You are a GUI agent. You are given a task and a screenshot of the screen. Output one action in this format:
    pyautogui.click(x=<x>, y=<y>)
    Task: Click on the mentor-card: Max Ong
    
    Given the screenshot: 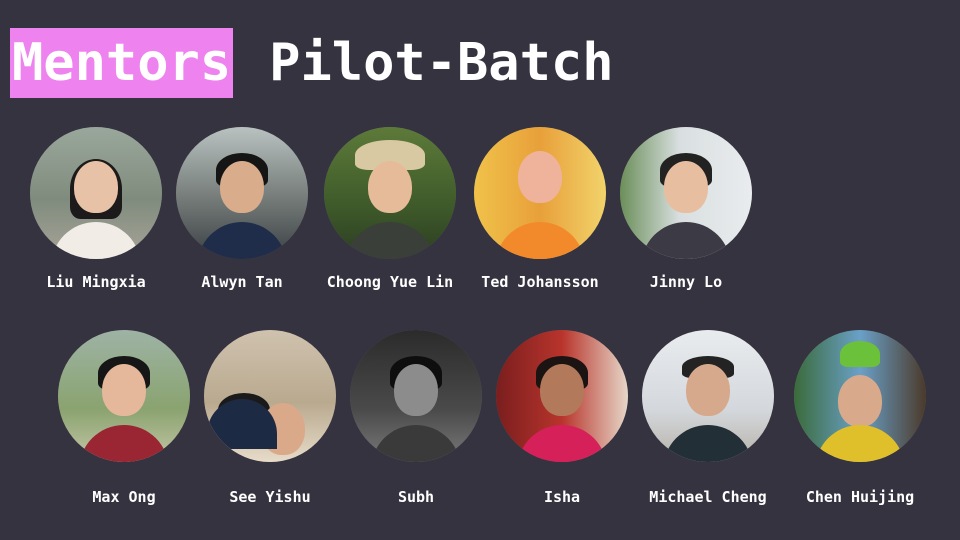 What is the action you would take?
    pyautogui.click(x=124, y=418)
    